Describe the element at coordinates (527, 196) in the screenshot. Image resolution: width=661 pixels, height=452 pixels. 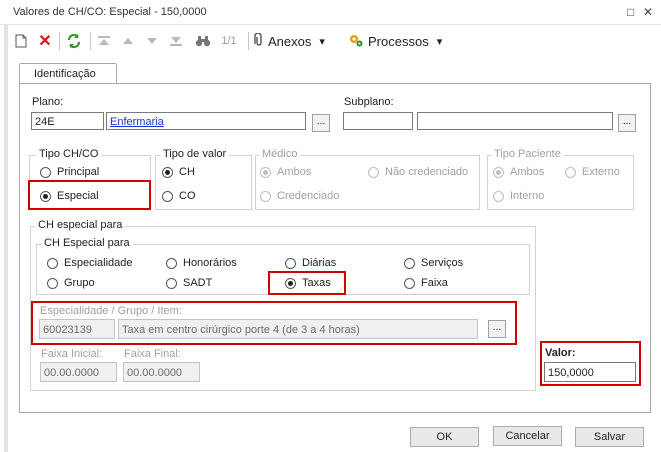
I see `radio-label: Interno` at that location.